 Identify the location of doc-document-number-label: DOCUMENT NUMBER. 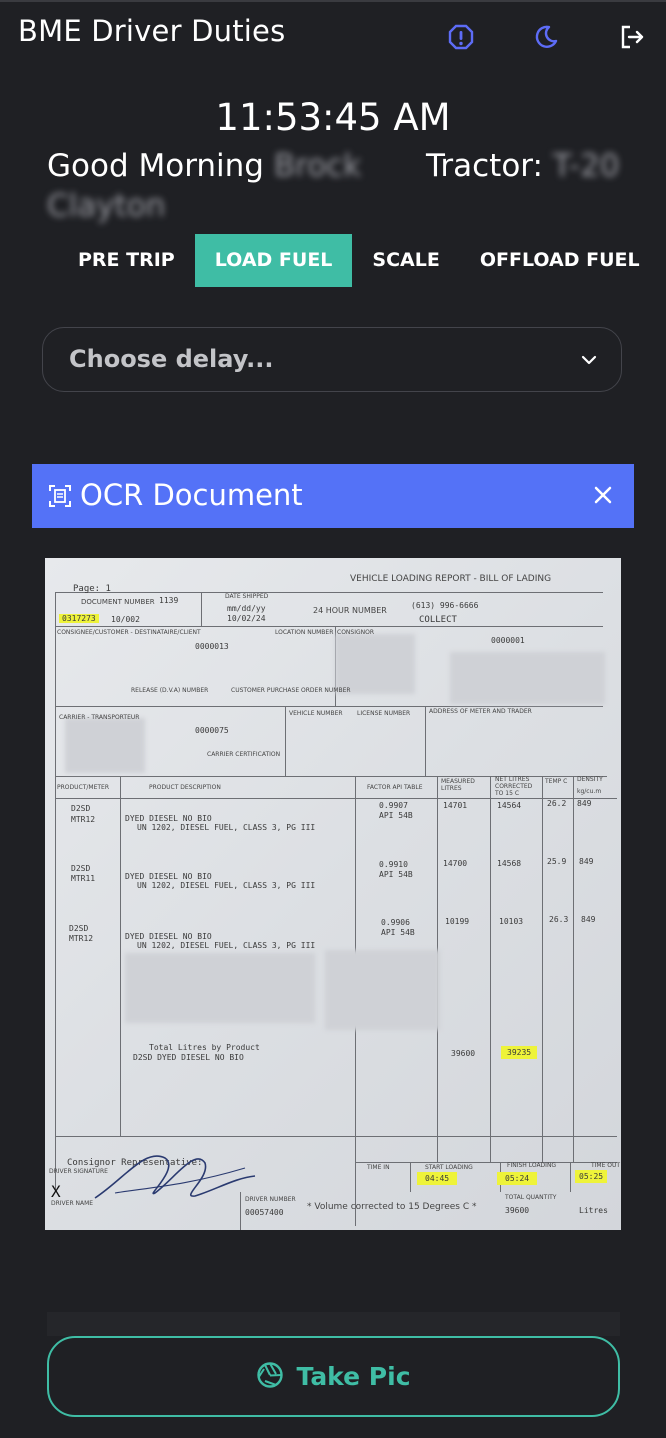
(118, 602).